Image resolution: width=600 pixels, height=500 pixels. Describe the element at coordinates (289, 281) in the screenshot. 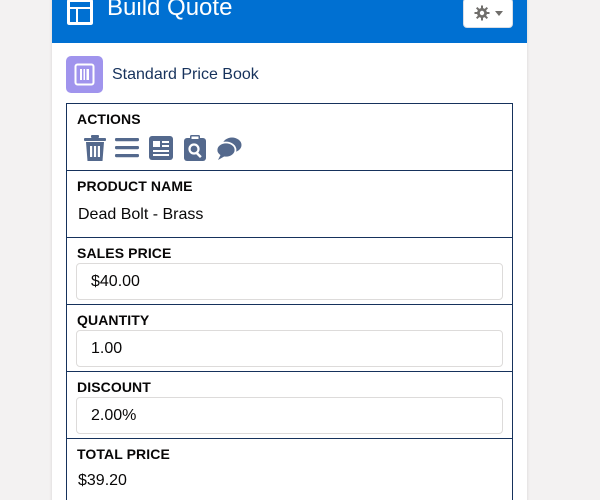

I see `sales-price-input` at that location.